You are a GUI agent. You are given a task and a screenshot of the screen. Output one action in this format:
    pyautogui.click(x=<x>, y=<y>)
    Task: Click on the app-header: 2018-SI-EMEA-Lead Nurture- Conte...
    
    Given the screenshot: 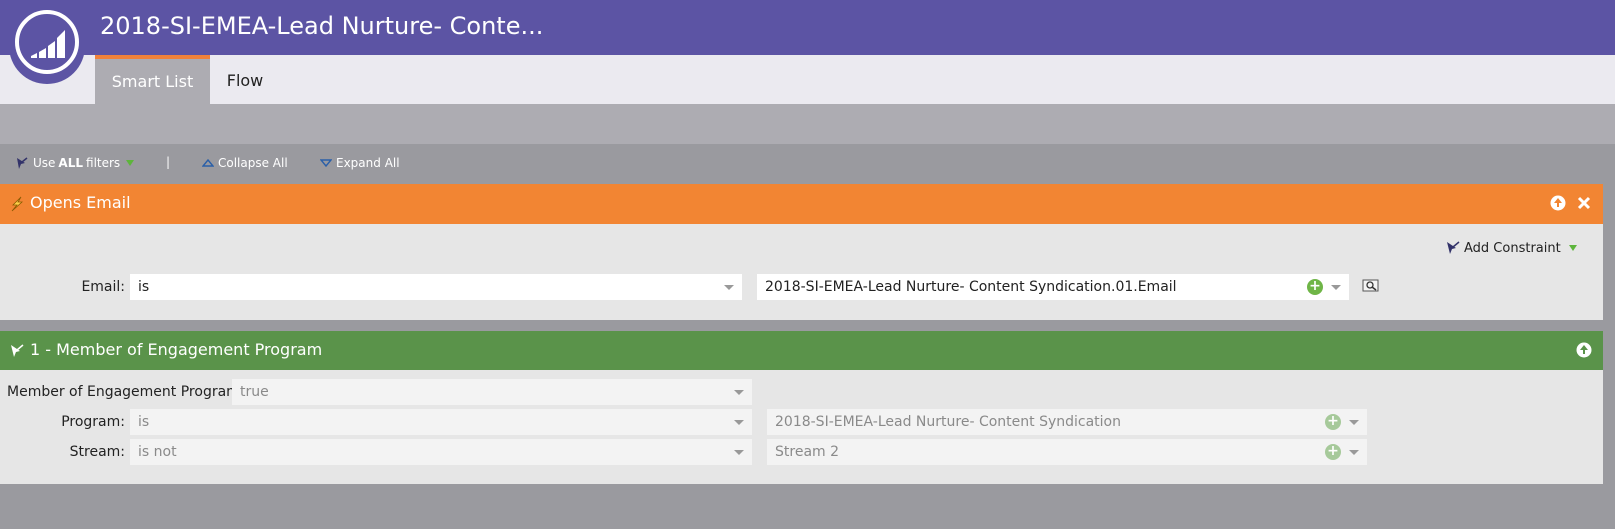 What is the action you would take?
    pyautogui.click(x=807, y=27)
    